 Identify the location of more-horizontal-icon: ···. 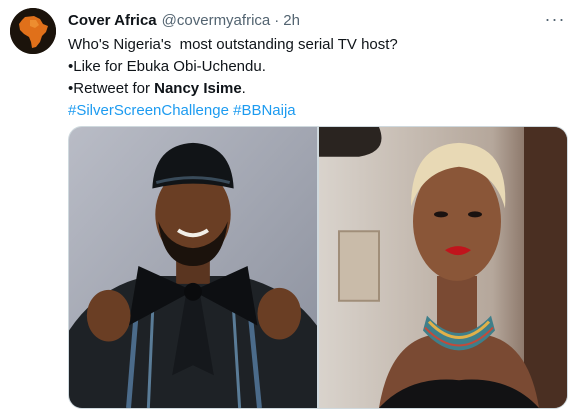
(555, 18).